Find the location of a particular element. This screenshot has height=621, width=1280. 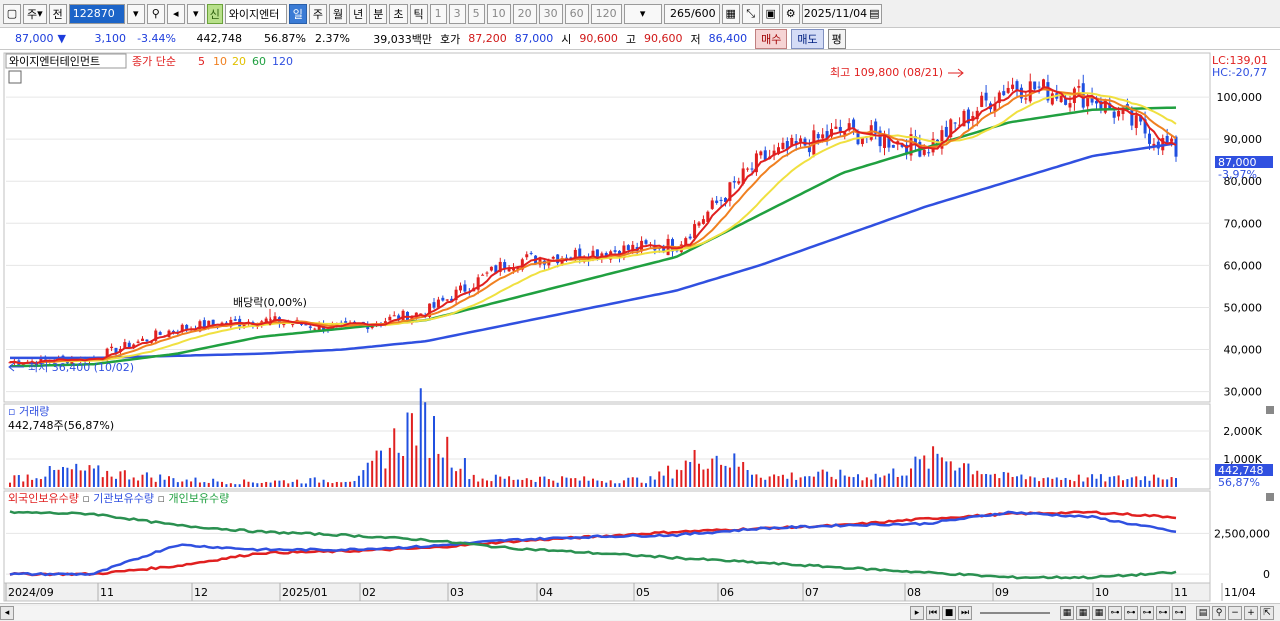

interval-week: 주 is located at coordinates (318, 13).